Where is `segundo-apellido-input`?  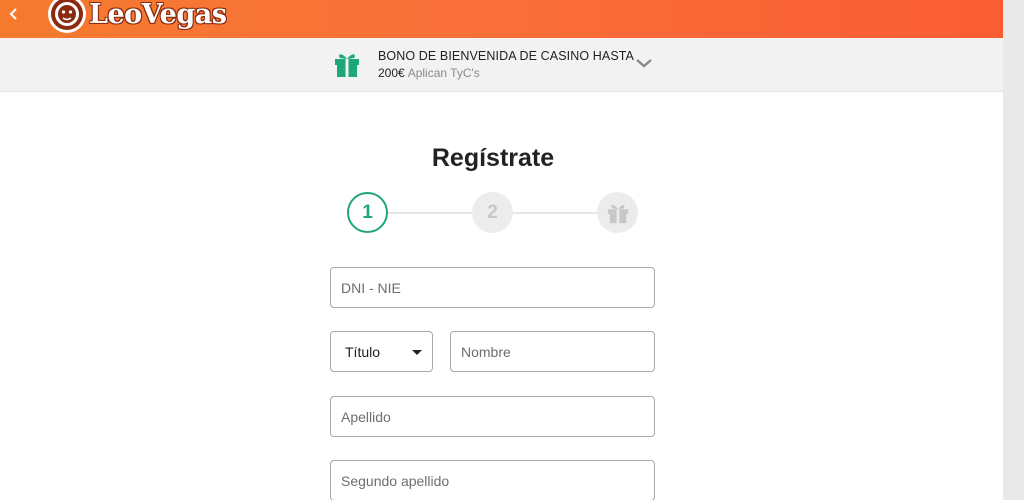
segundo-apellido-input is located at coordinates (492, 480).